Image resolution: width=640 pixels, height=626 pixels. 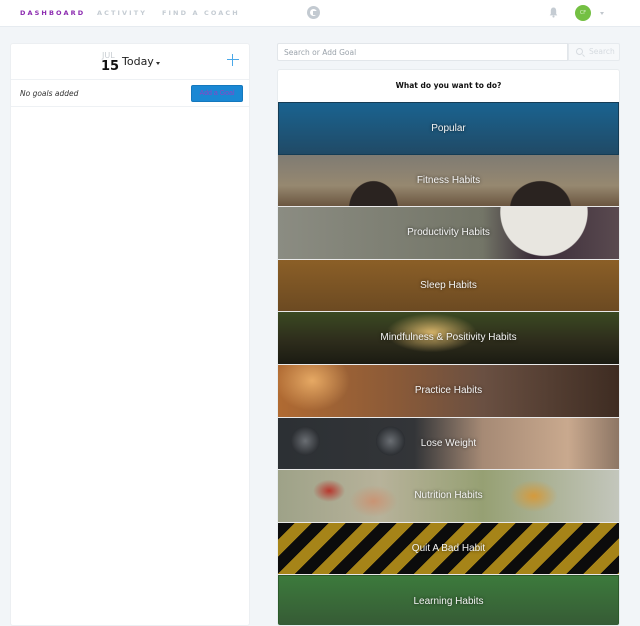 I want to click on empty-goals-message: No goals added, so click(x=49, y=93).